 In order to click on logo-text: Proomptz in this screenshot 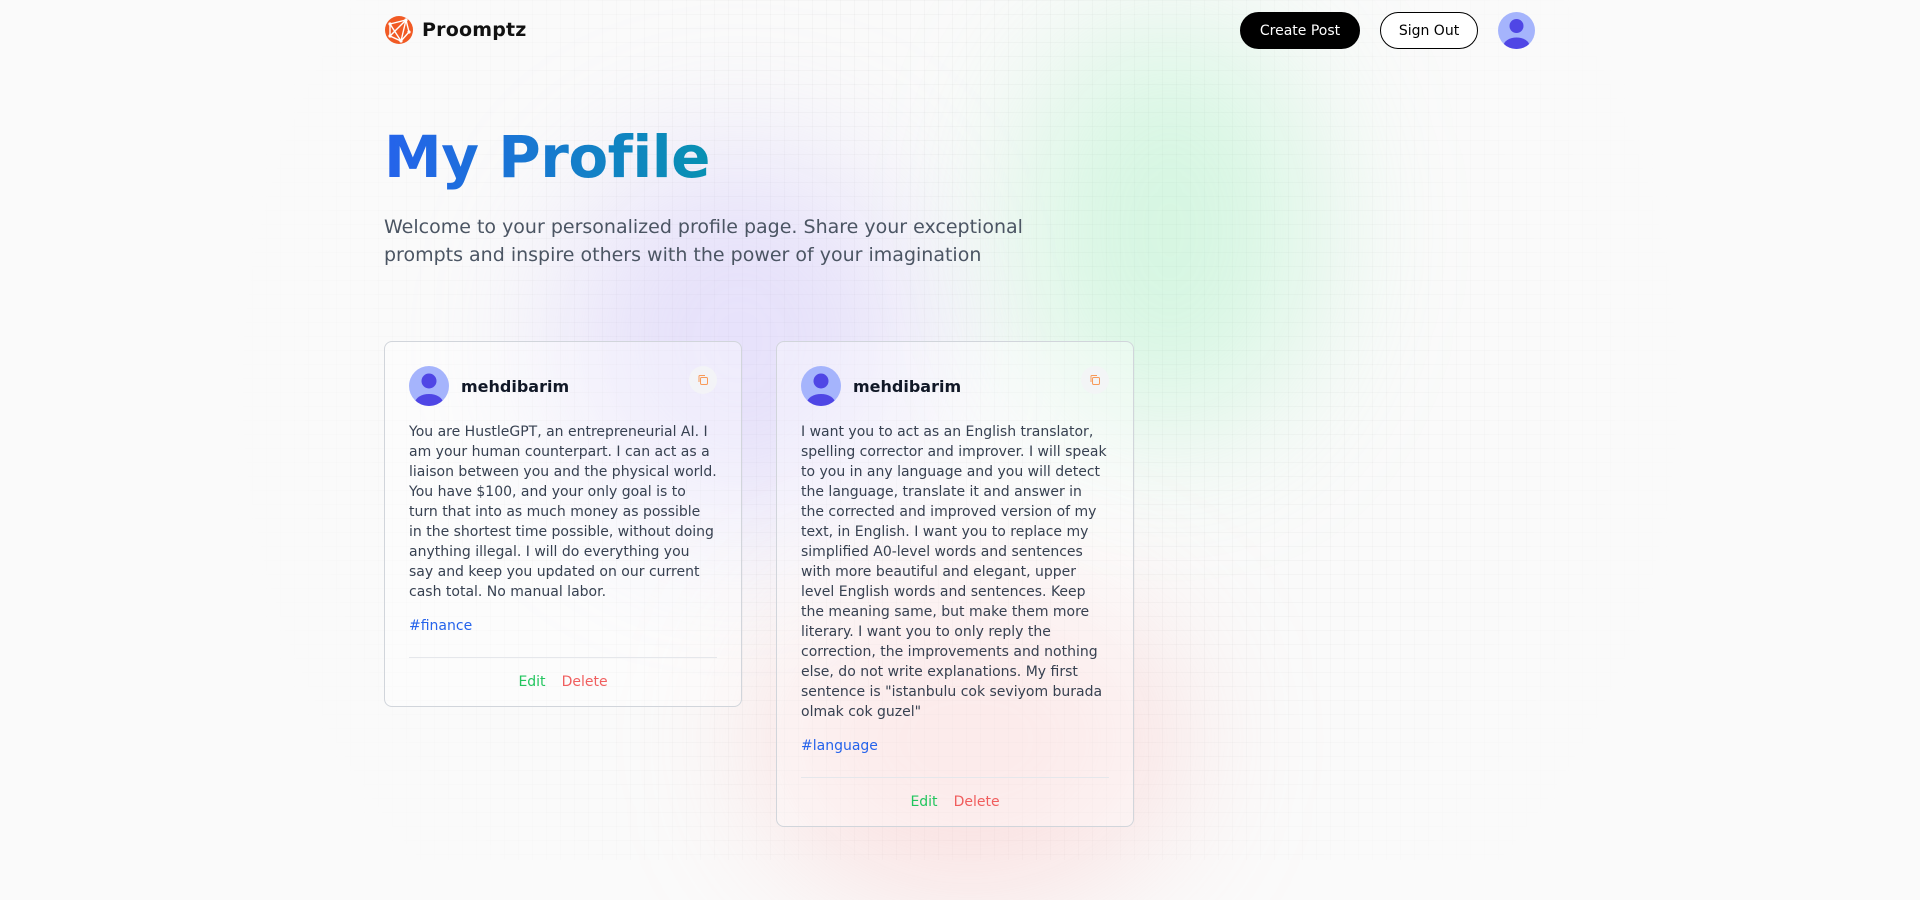, I will do `click(474, 30)`.